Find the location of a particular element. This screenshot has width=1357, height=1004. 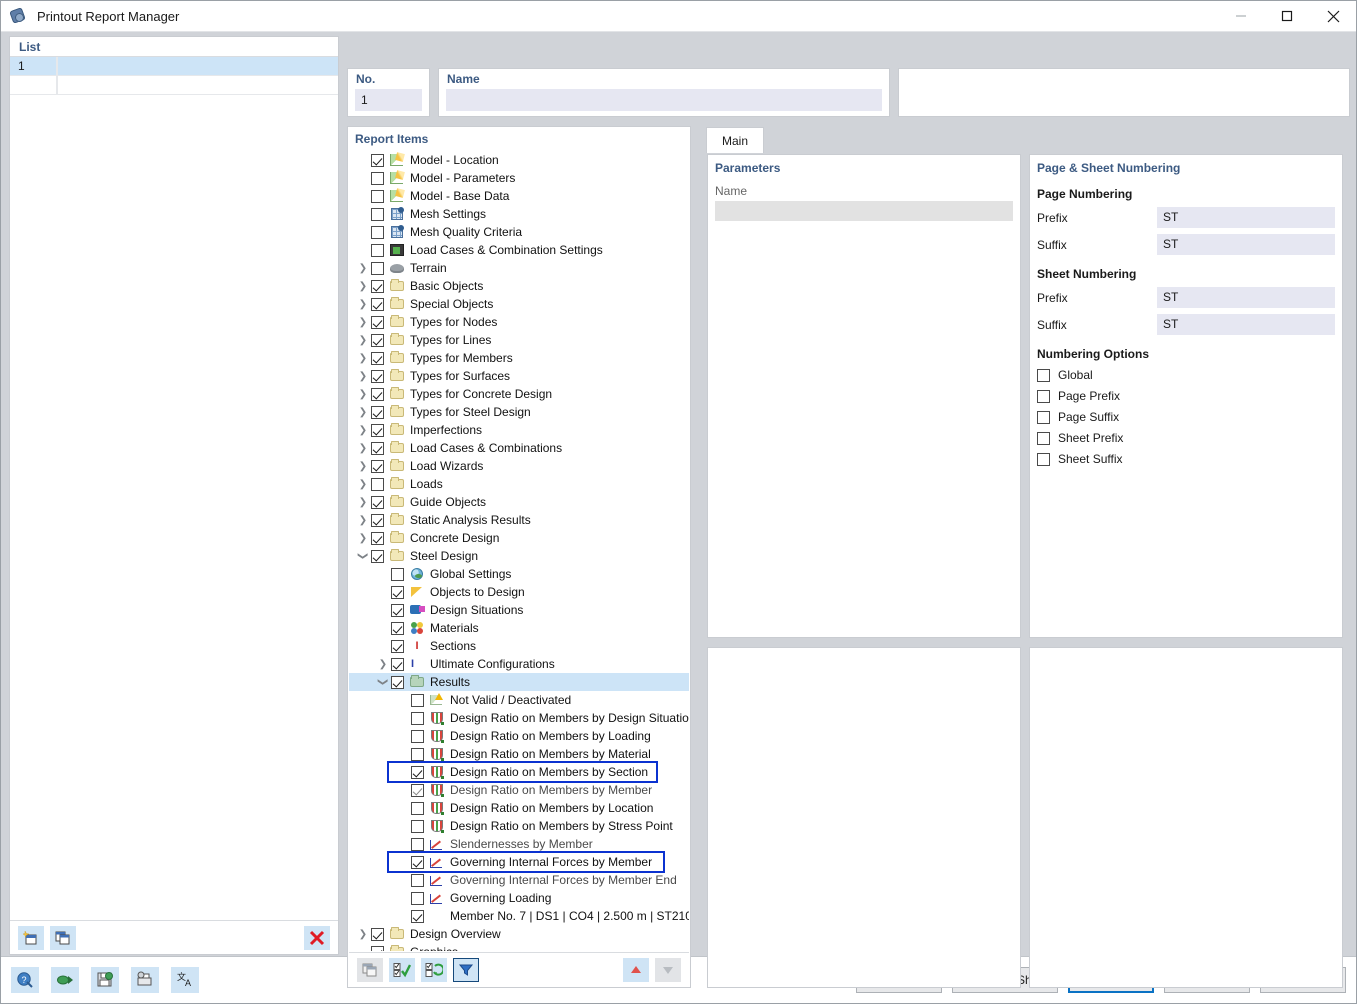

list-item is located at coordinates (174, 85).